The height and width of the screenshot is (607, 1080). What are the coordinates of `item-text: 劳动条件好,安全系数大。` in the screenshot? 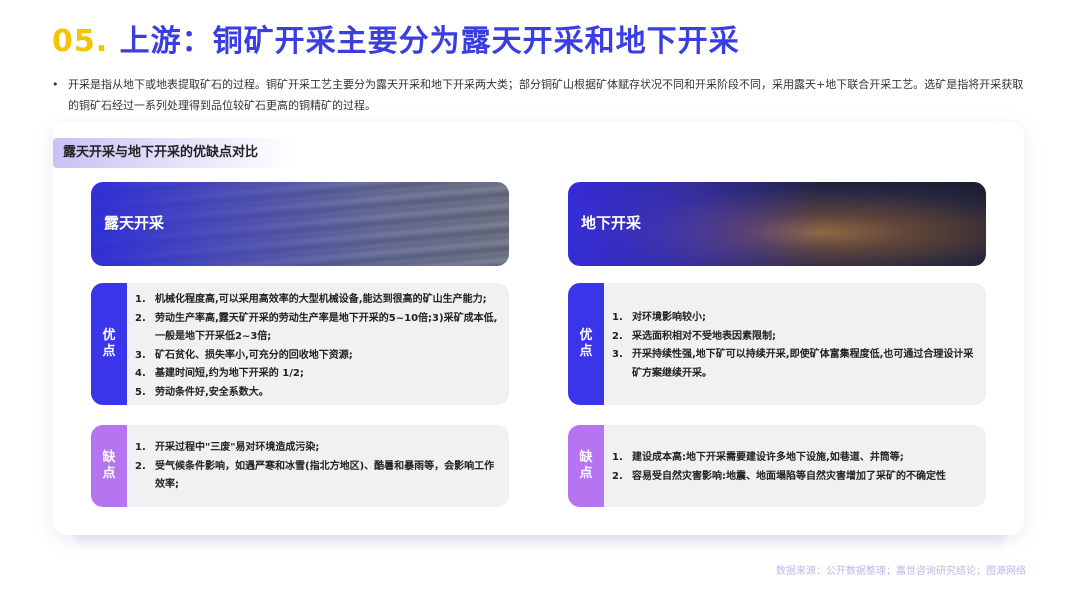 It's located at (212, 392).